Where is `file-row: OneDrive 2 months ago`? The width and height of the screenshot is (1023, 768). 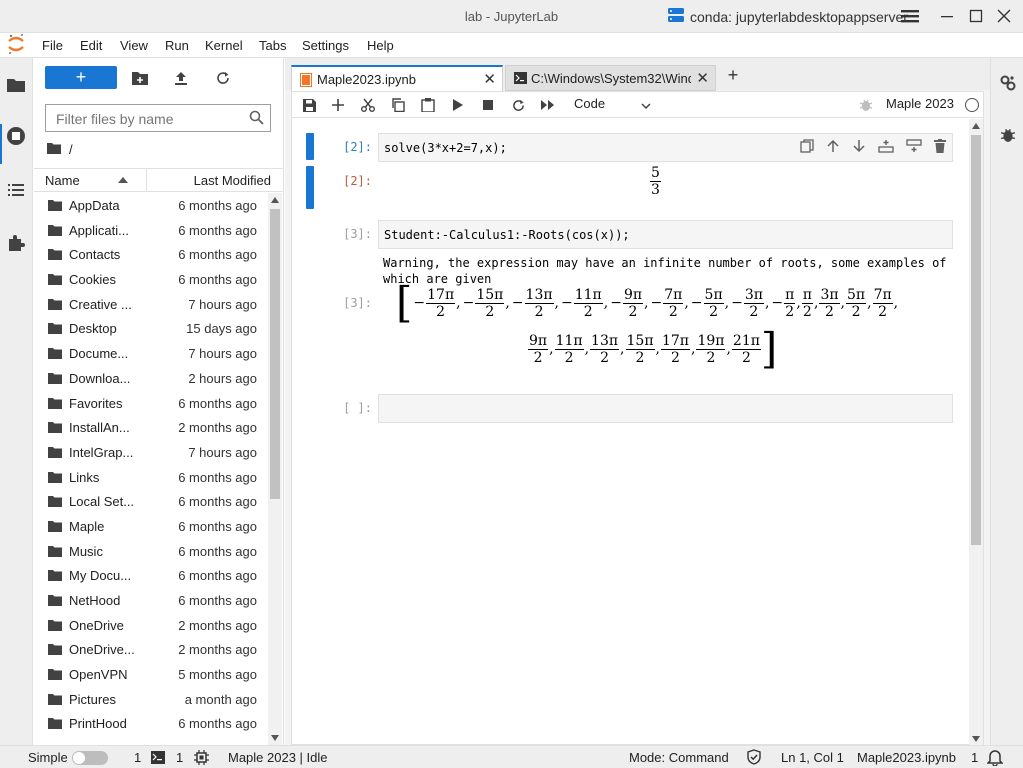
file-row: OneDrive 2 months ago is located at coordinates (150, 625).